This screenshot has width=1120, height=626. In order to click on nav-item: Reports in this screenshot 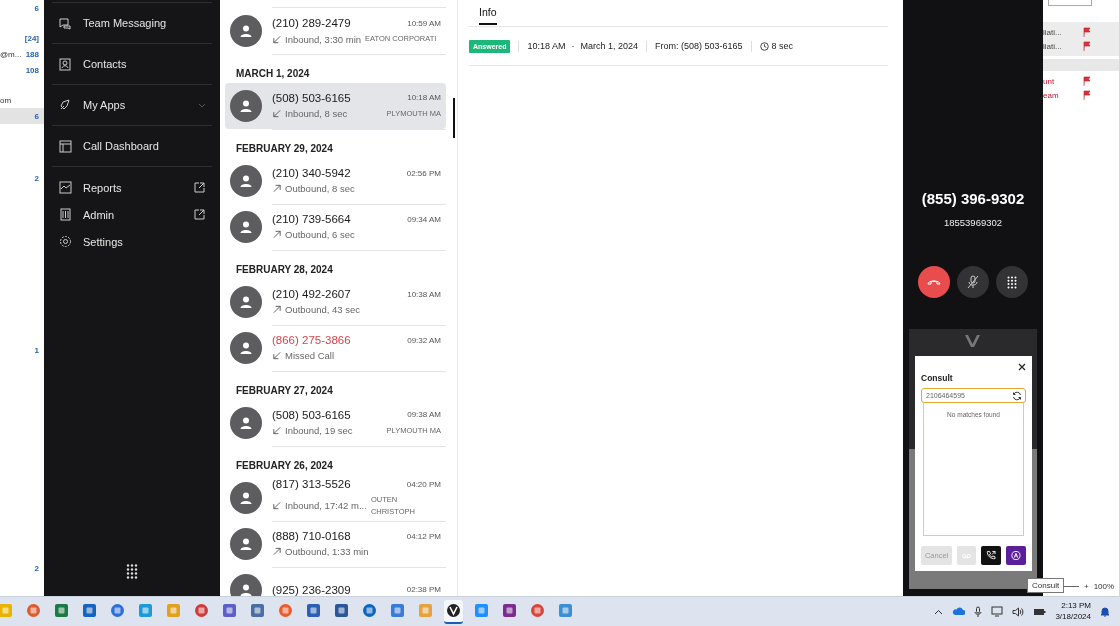, I will do `click(132, 187)`.